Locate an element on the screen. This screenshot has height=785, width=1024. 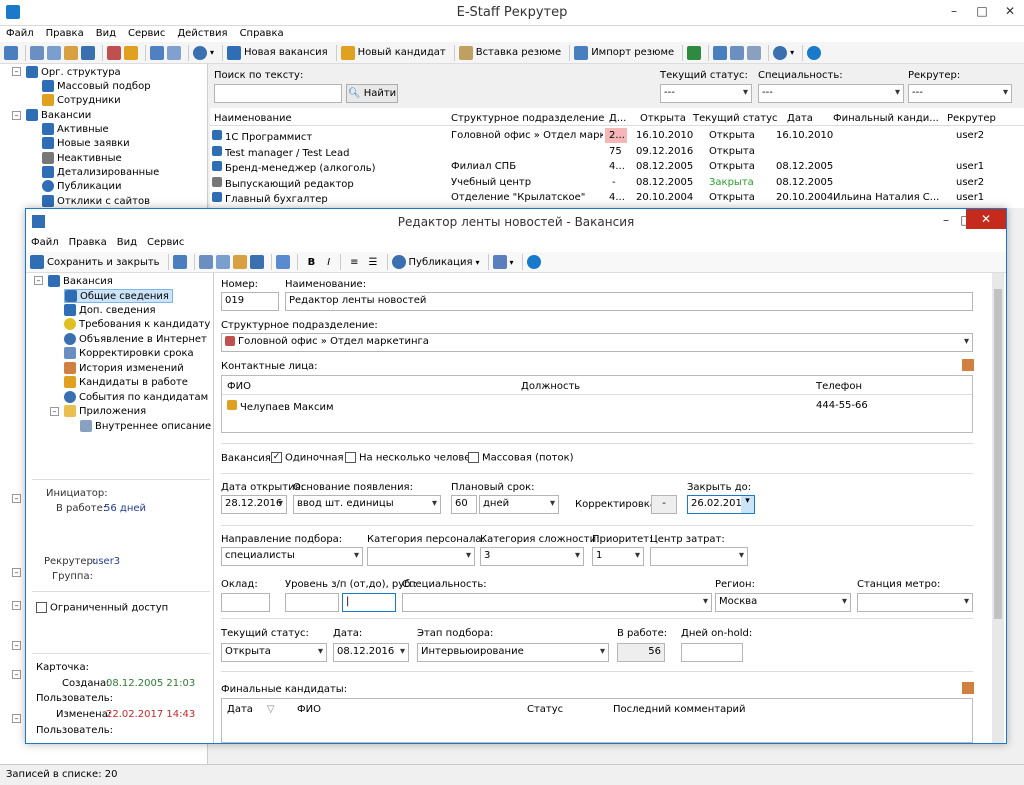
building-icon is located at coordinates (174, 52).